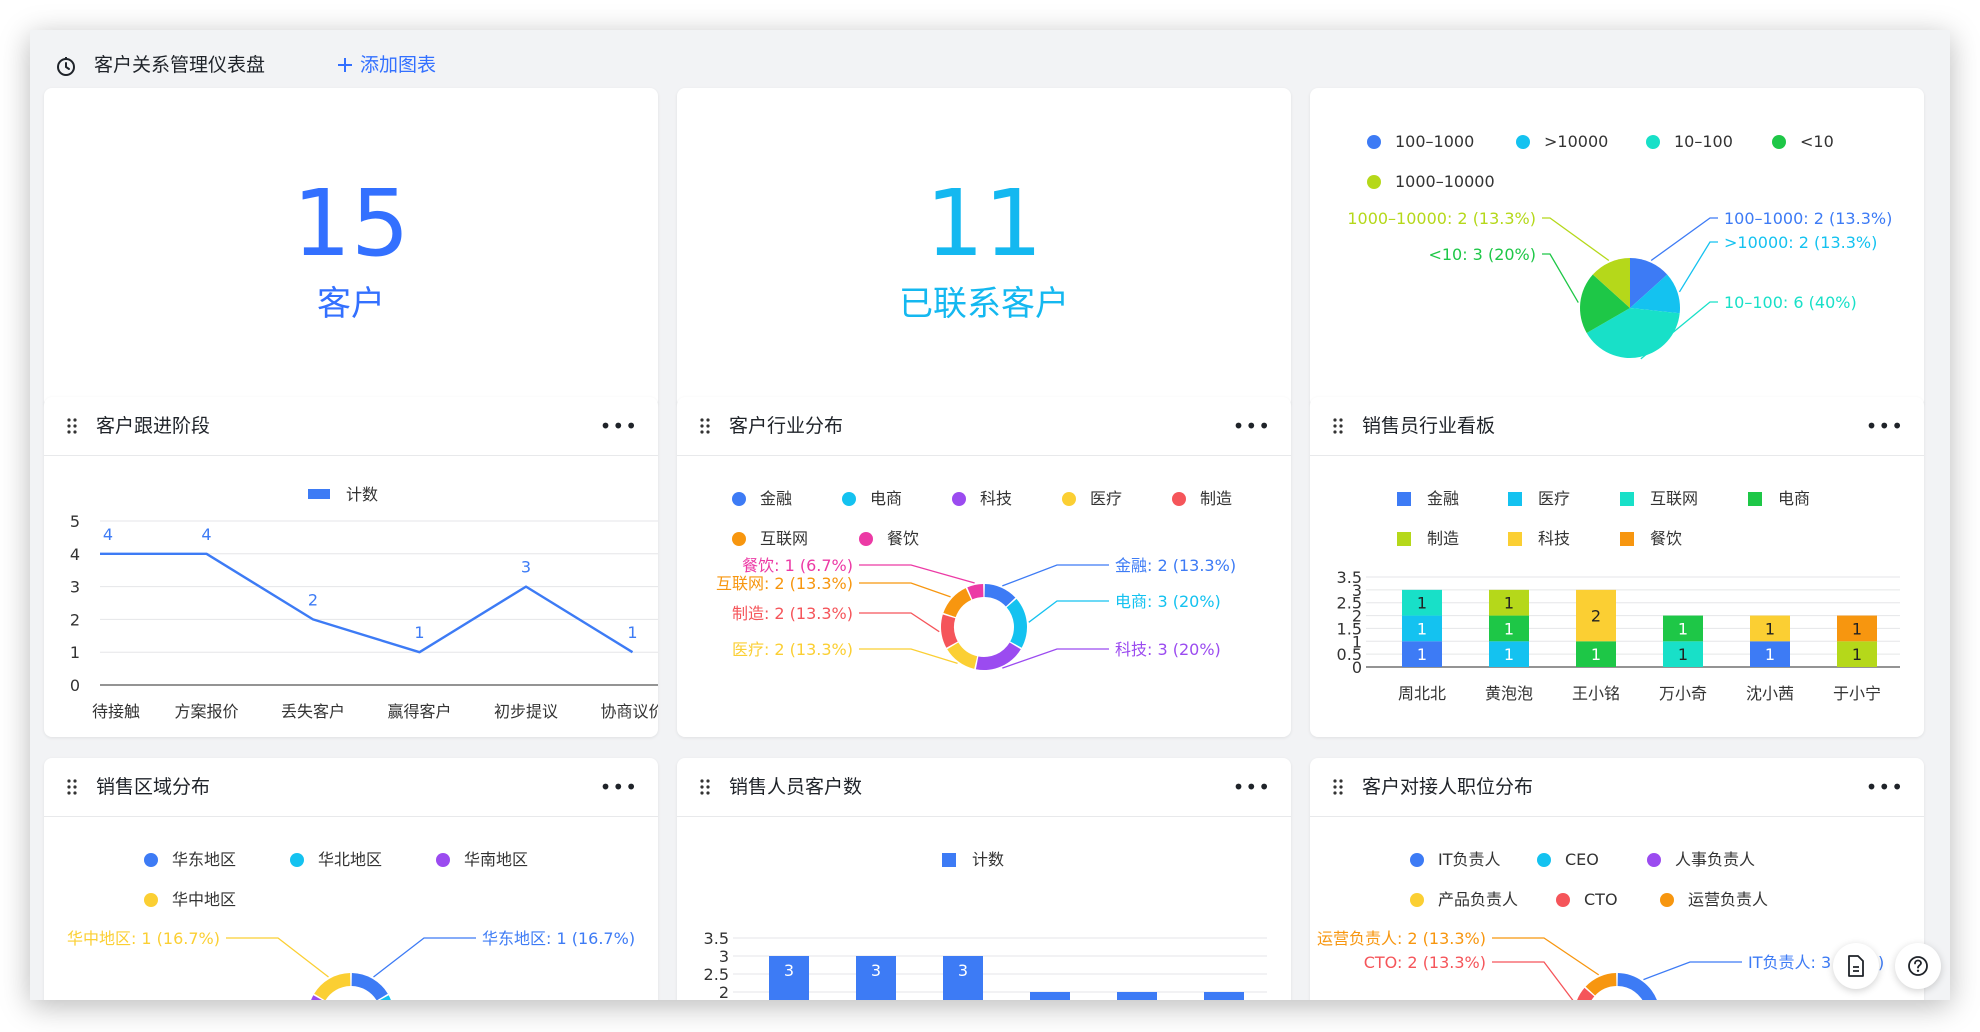 Image resolution: width=1980 pixels, height=1032 pixels. What do you see at coordinates (482, 860) in the screenshot?
I see `legend-item: 华南地区` at bounding box center [482, 860].